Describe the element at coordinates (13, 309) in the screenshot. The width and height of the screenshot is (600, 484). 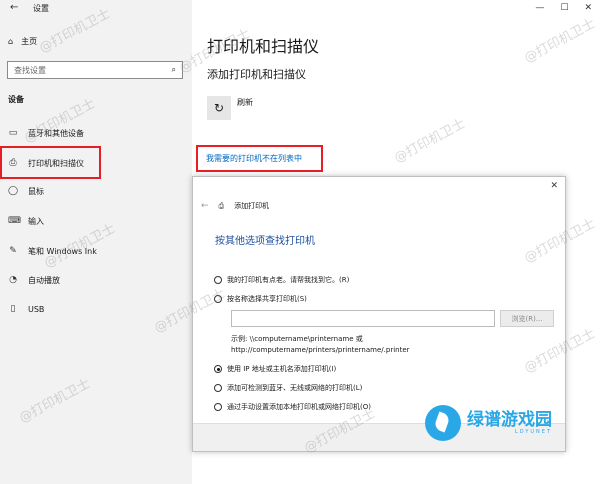
I see `usb-icon: ▯` at that location.